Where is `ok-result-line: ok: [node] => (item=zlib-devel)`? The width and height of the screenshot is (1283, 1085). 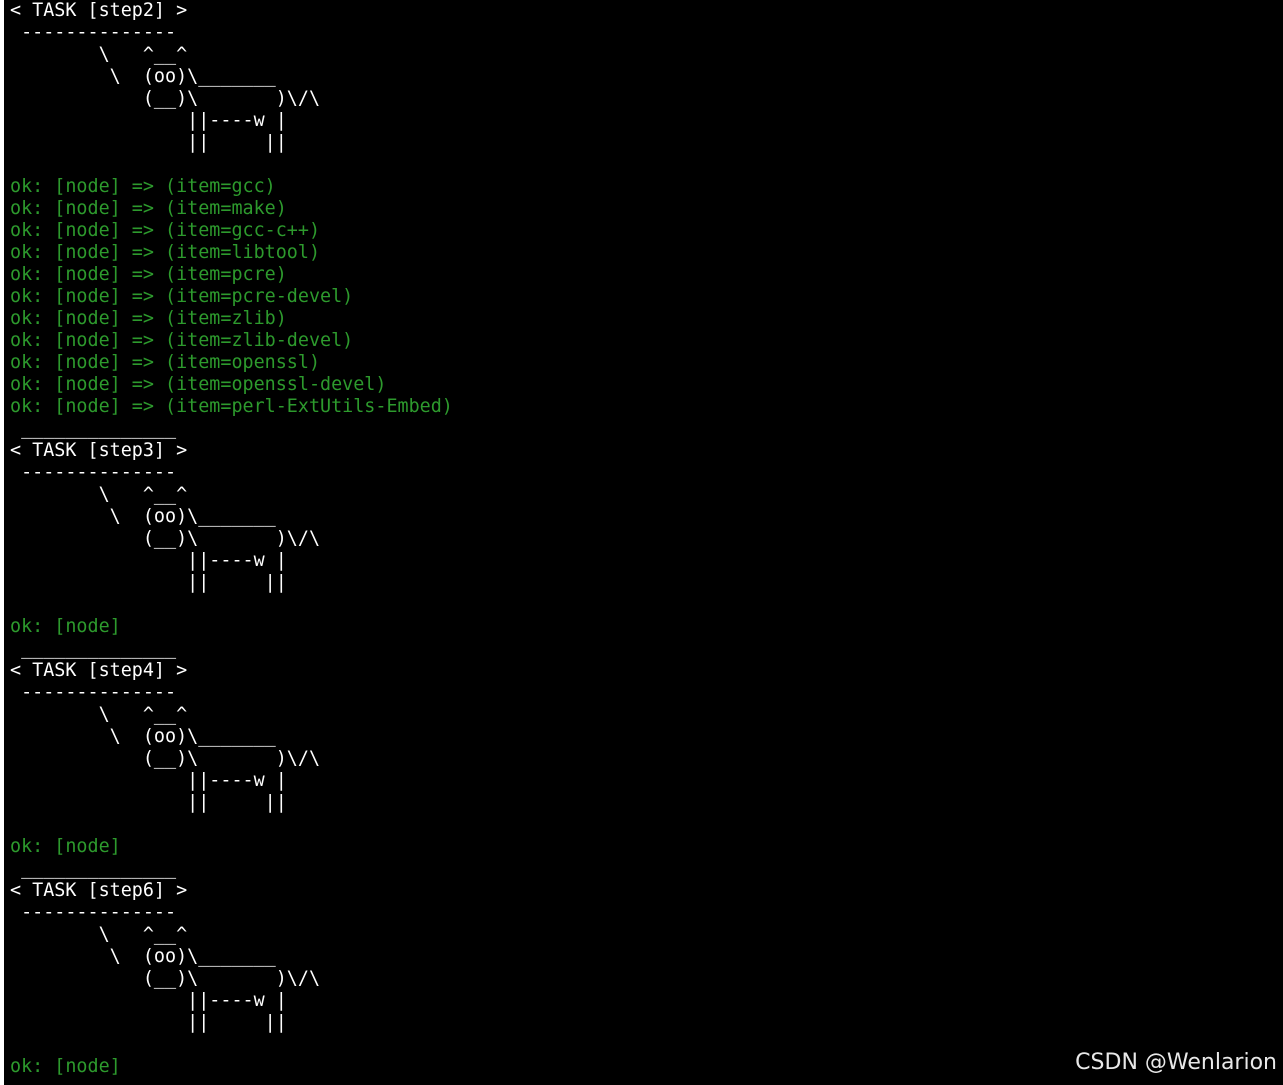
ok-result-line: ok: [node] => (item=zlib-devel) is located at coordinates (182, 340).